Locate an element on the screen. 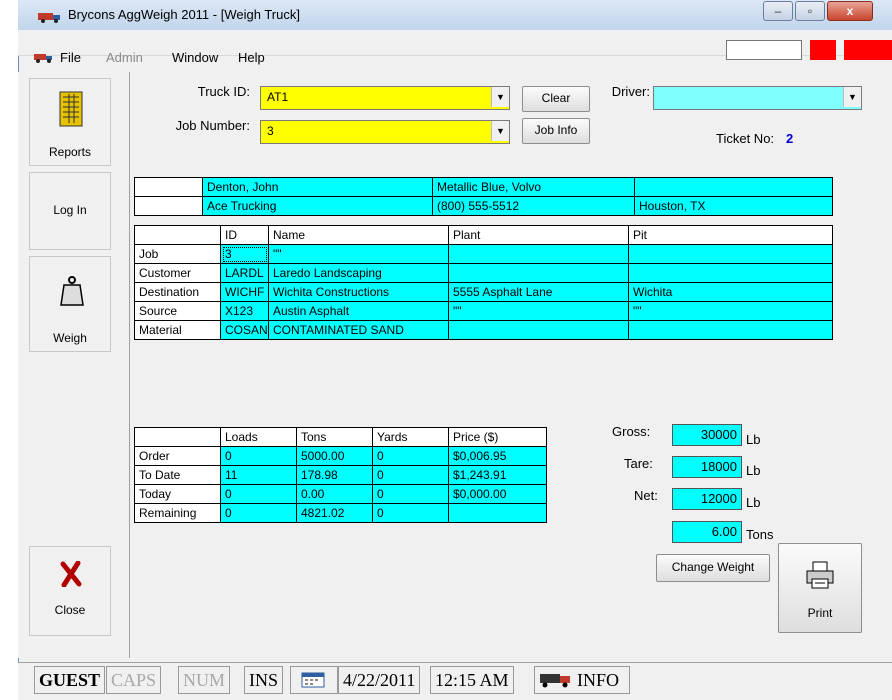 Image resolution: width=892 pixels, height=700 pixels. column-header: Name is located at coordinates (358, 235).